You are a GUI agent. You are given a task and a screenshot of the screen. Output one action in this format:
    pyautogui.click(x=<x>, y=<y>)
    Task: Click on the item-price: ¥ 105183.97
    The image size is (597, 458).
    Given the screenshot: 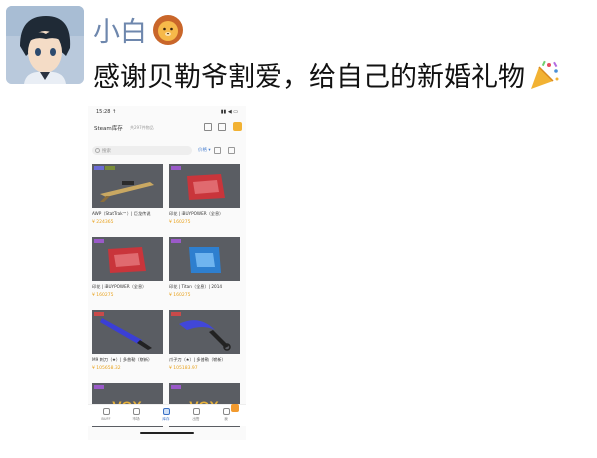 What is the action you would take?
    pyautogui.click(x=183, y=368)
    